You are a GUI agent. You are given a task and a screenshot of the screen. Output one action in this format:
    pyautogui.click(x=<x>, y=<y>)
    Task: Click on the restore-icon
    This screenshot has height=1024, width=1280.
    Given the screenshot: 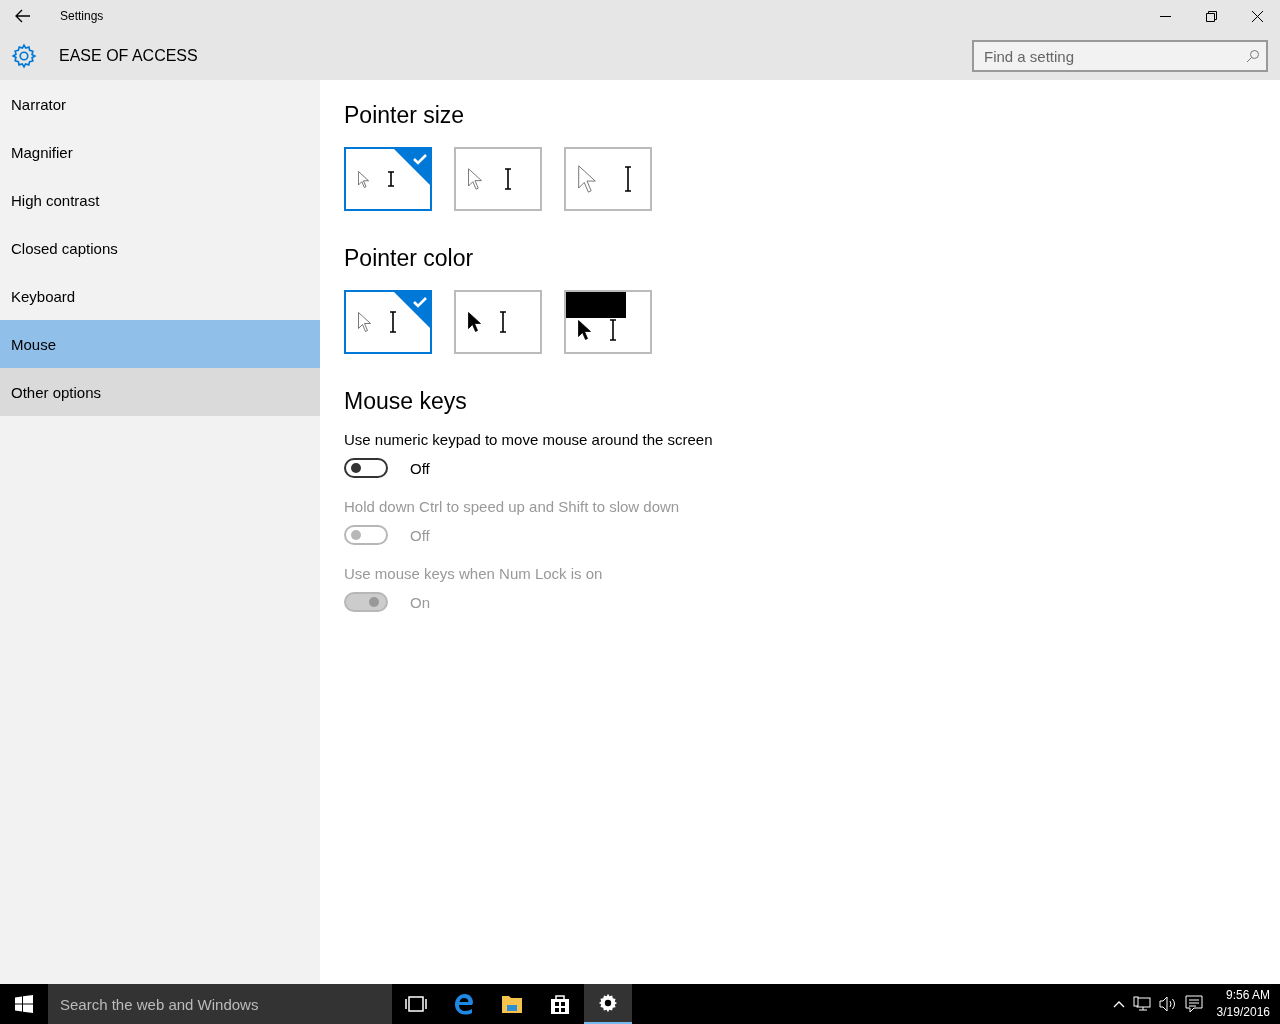 What is the action you would take?
    pyautogui.click(x=1211, y=16)
    